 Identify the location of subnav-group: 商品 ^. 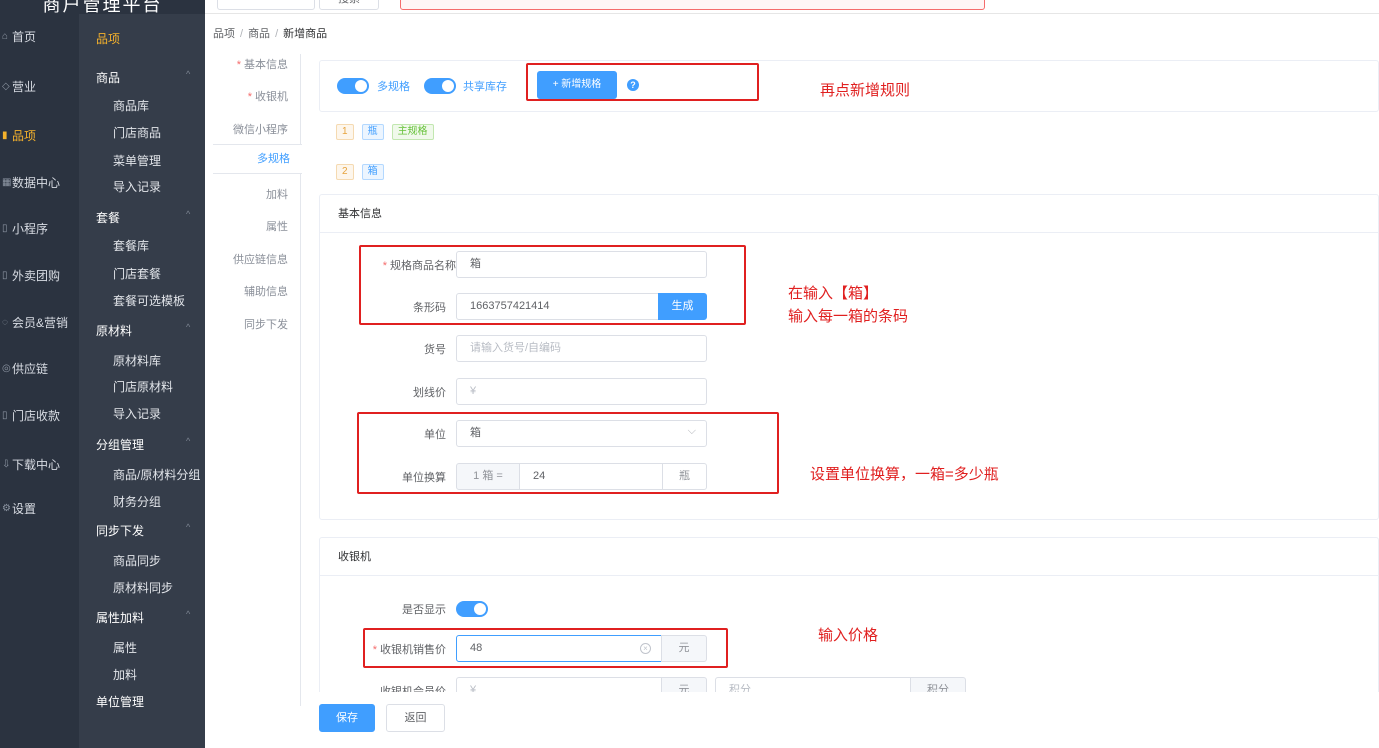
(143, 77).